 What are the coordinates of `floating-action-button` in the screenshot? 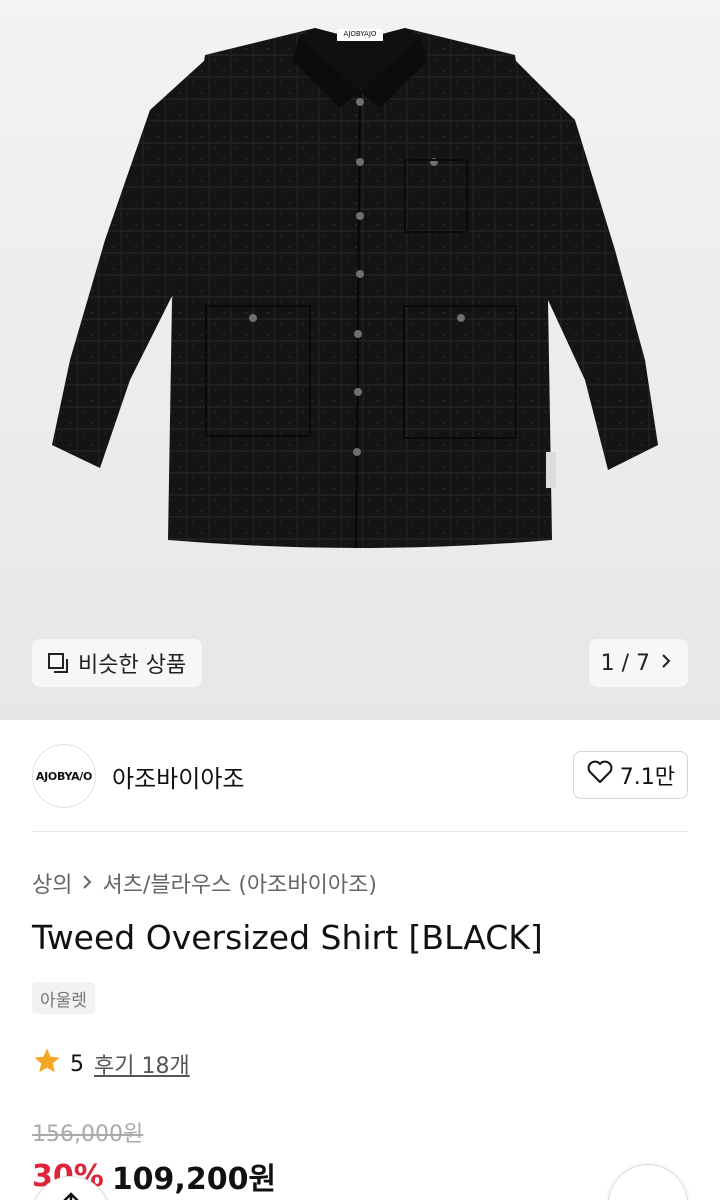 It's located at (648, 1182).